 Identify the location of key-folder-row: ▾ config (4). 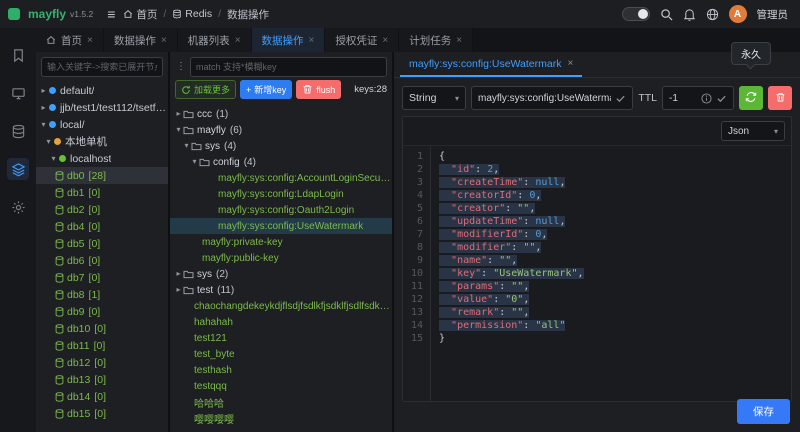
(281, 162).